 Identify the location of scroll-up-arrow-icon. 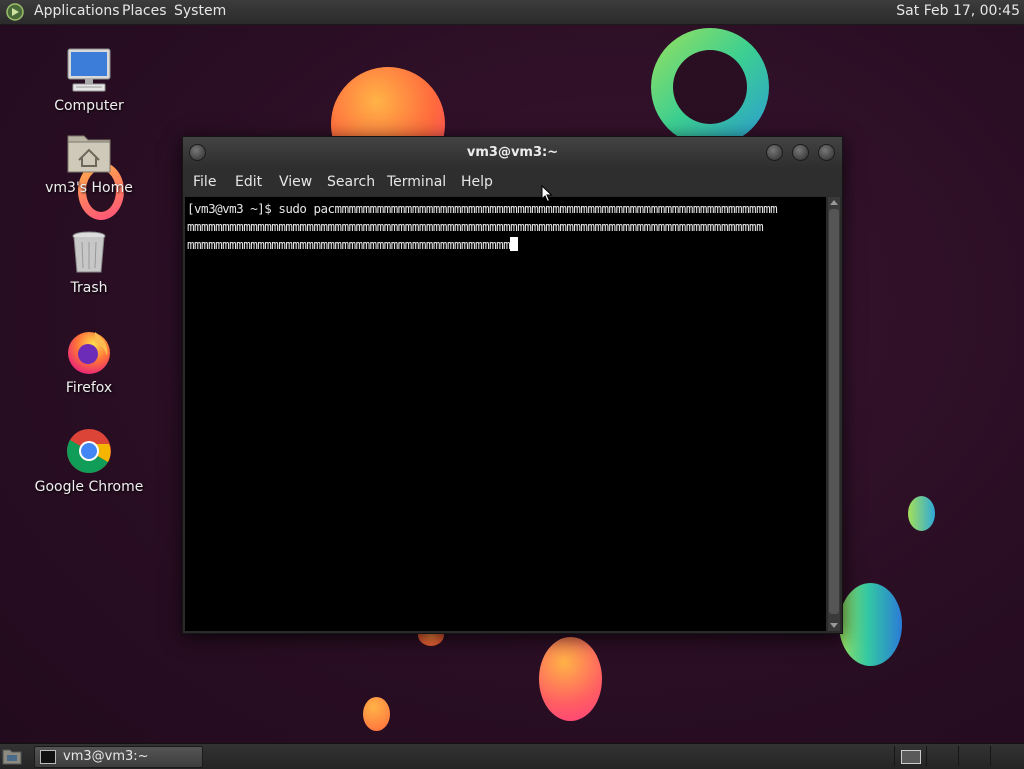
(834, 202).